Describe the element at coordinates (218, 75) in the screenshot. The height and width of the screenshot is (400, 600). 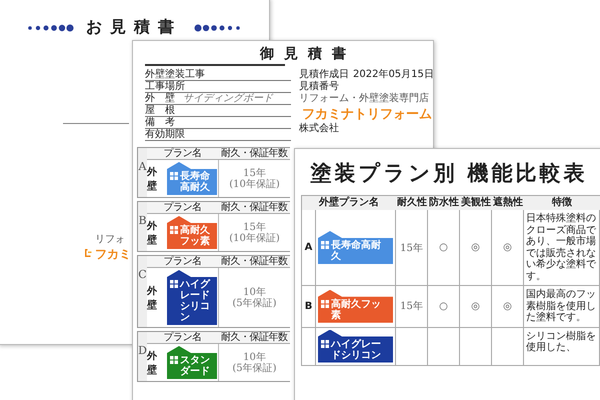
I see `form-line: 外壁塗装工事` at that location.